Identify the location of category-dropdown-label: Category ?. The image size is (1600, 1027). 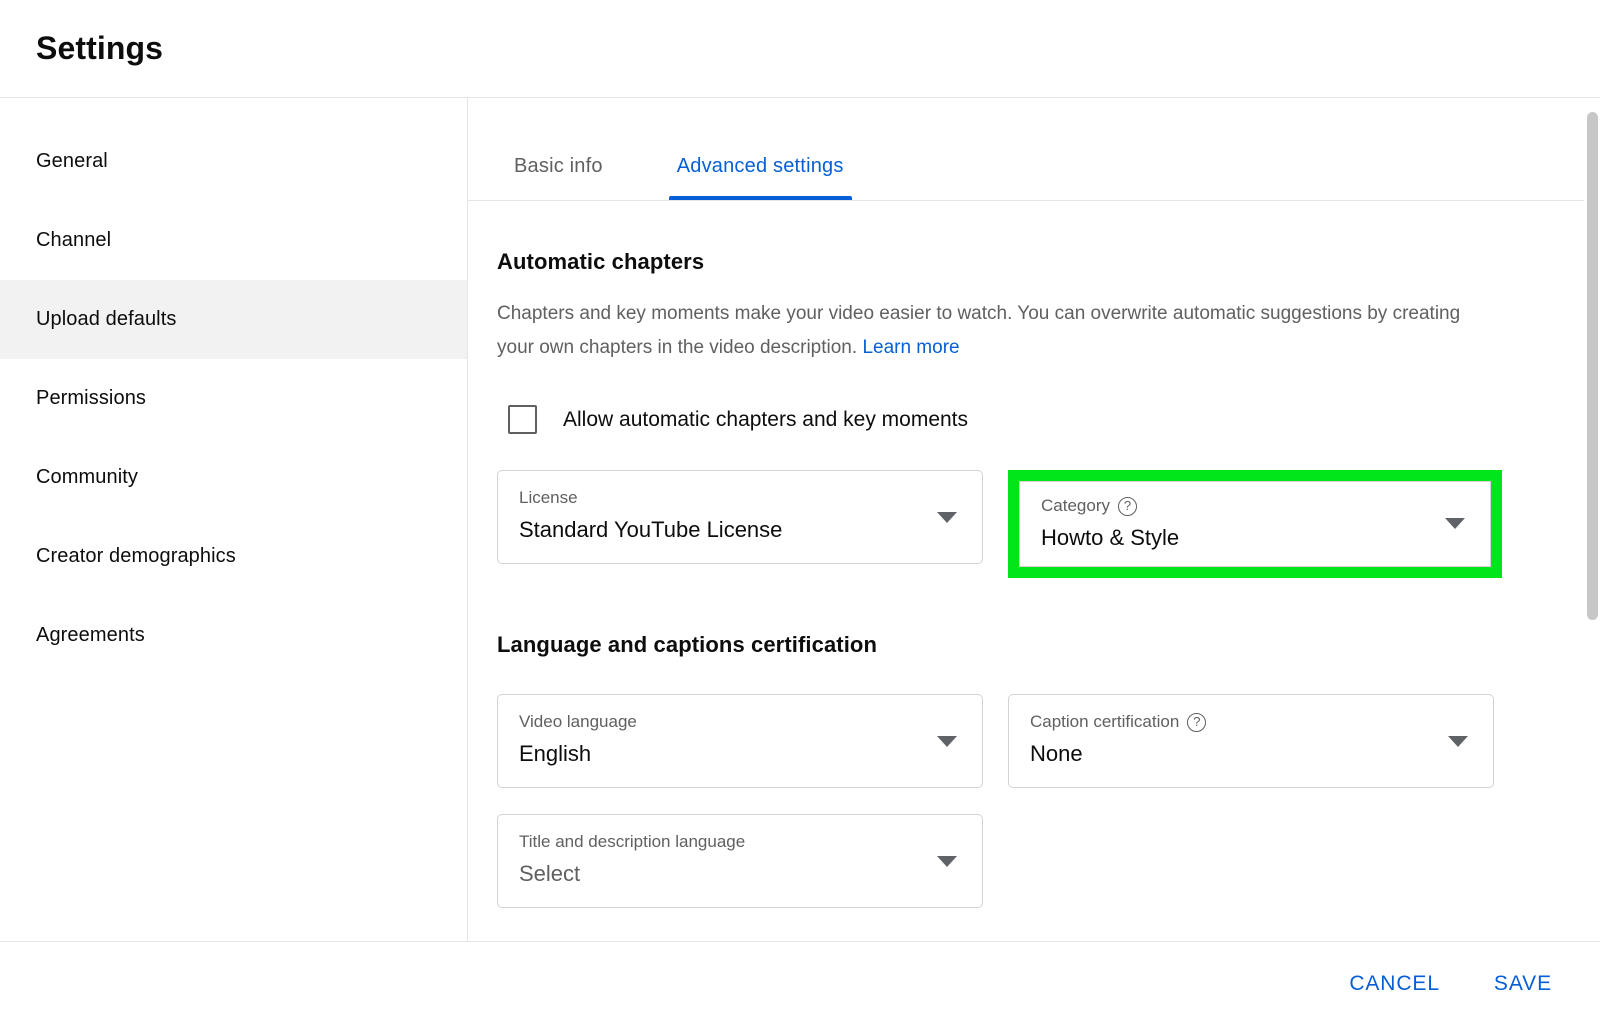
(1265, 506).